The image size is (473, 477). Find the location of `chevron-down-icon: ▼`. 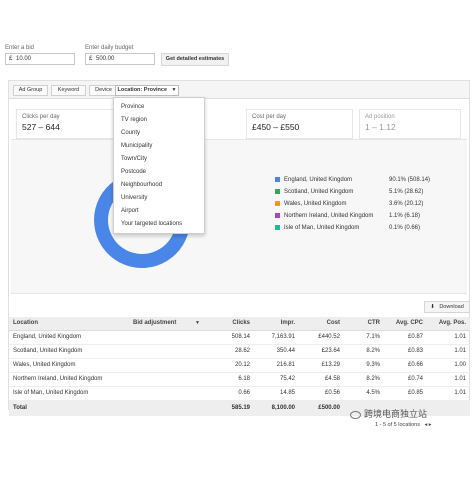

chevron-down-icon: ▼ is located at coordinates (174, 90).